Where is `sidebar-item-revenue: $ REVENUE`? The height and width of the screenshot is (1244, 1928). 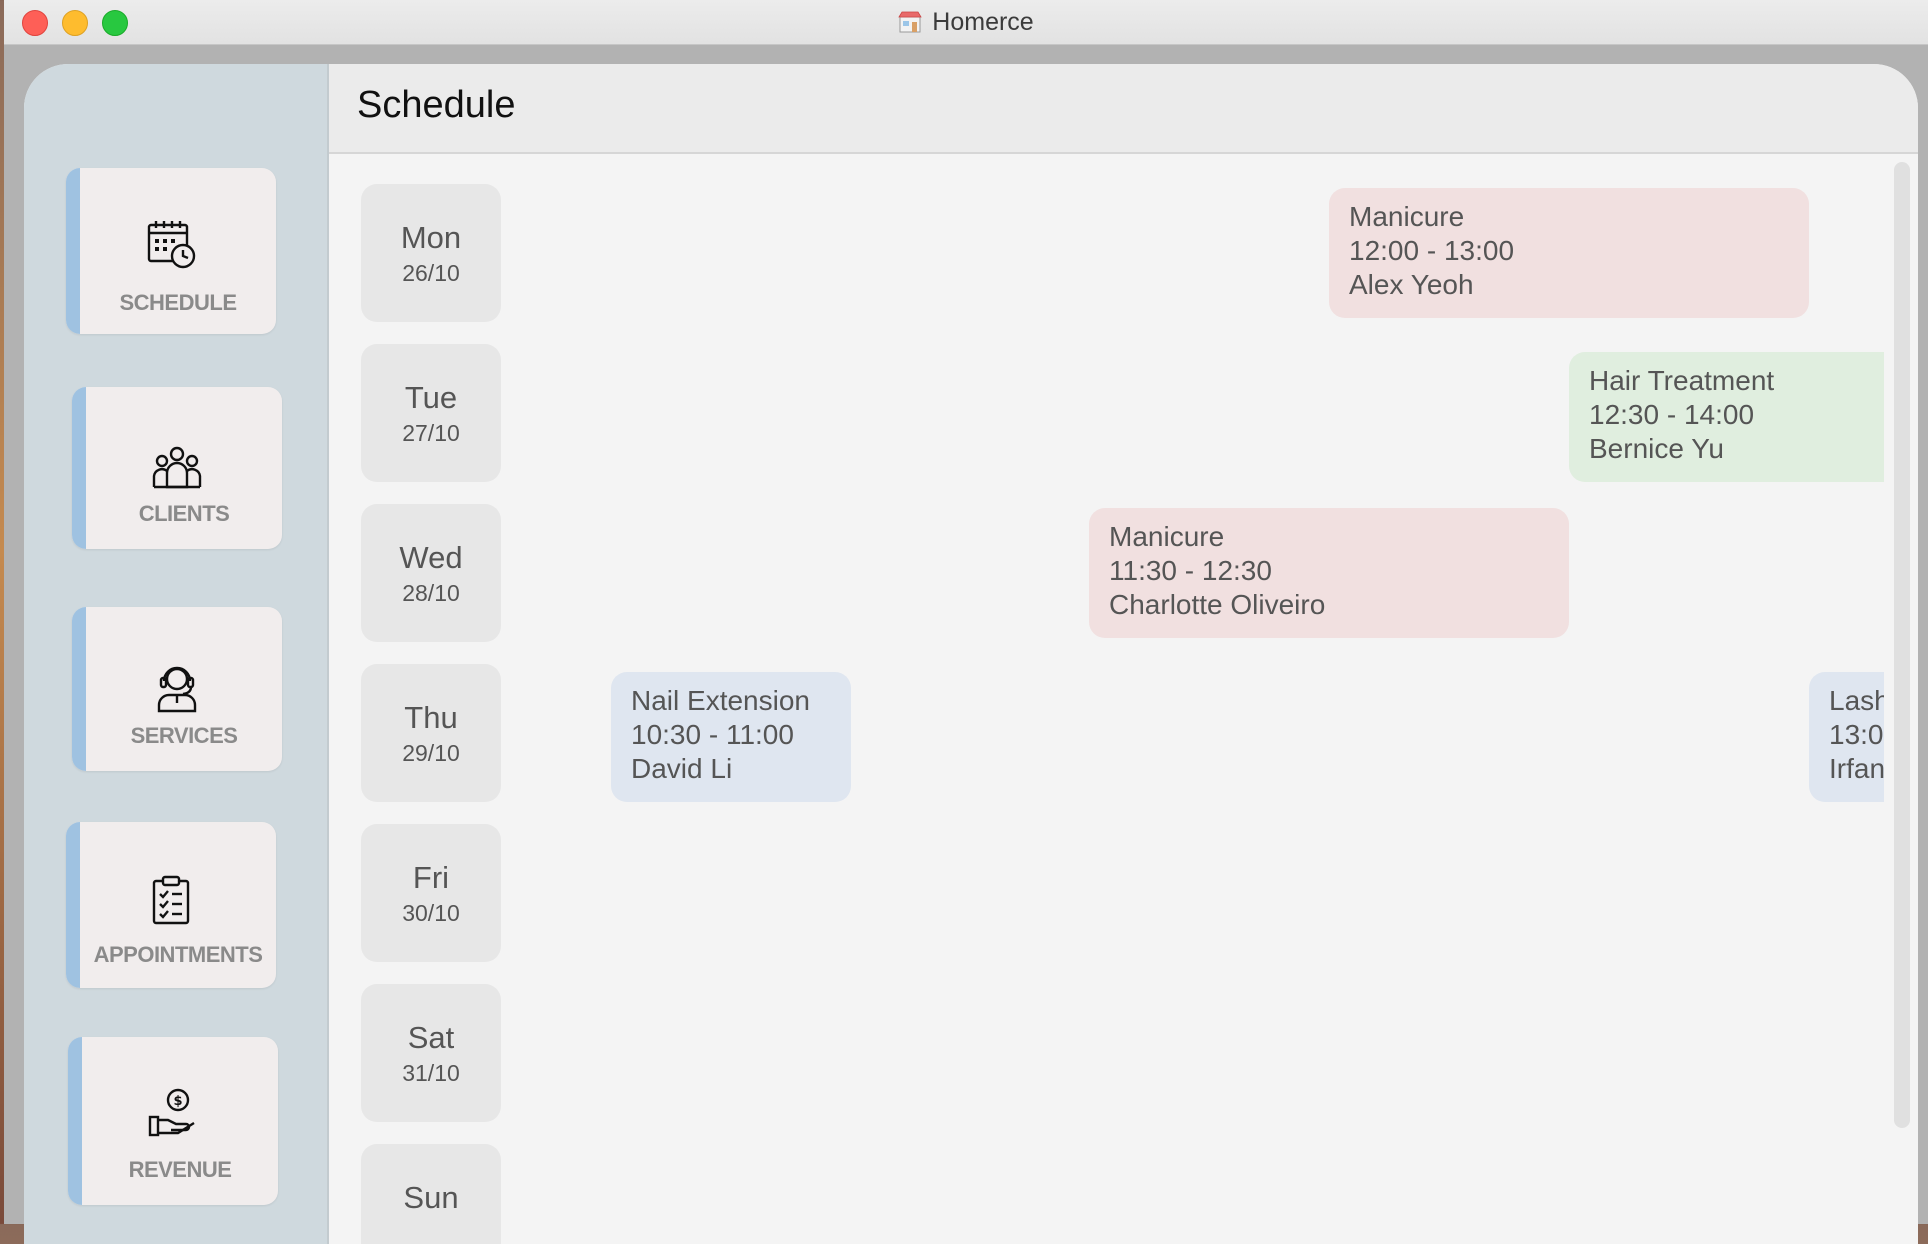 sidebar-item-revenue: $ REVENUE is located at coordinates (173, 1121).